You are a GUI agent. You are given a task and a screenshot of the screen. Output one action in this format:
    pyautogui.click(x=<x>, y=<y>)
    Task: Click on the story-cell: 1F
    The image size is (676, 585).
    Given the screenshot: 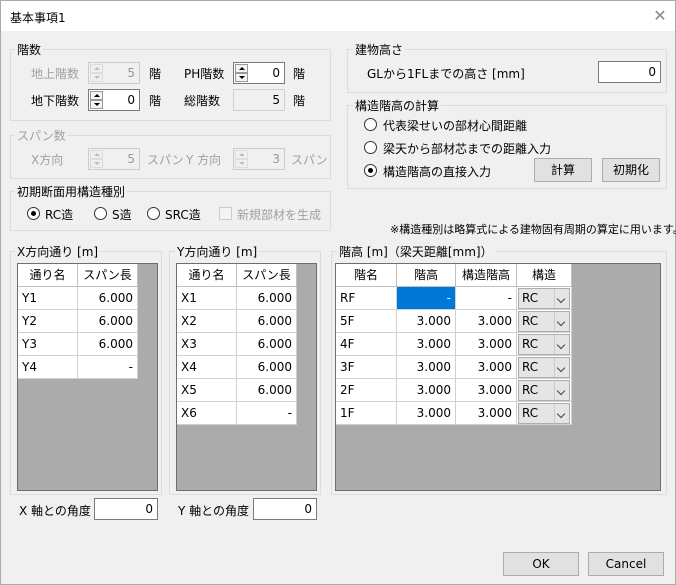 What is the action you would take?
    pyautogui.click(x=366, y=413)
    